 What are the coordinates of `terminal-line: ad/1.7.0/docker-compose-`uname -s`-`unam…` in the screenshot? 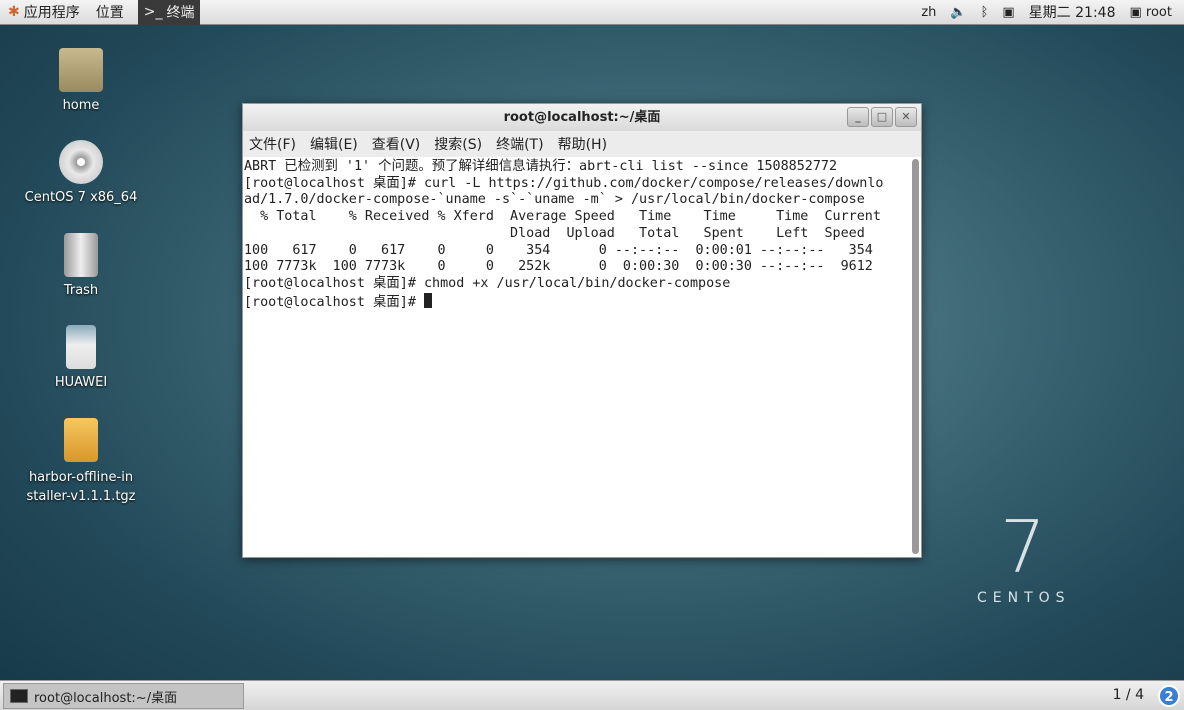 It's located at (554, 200).